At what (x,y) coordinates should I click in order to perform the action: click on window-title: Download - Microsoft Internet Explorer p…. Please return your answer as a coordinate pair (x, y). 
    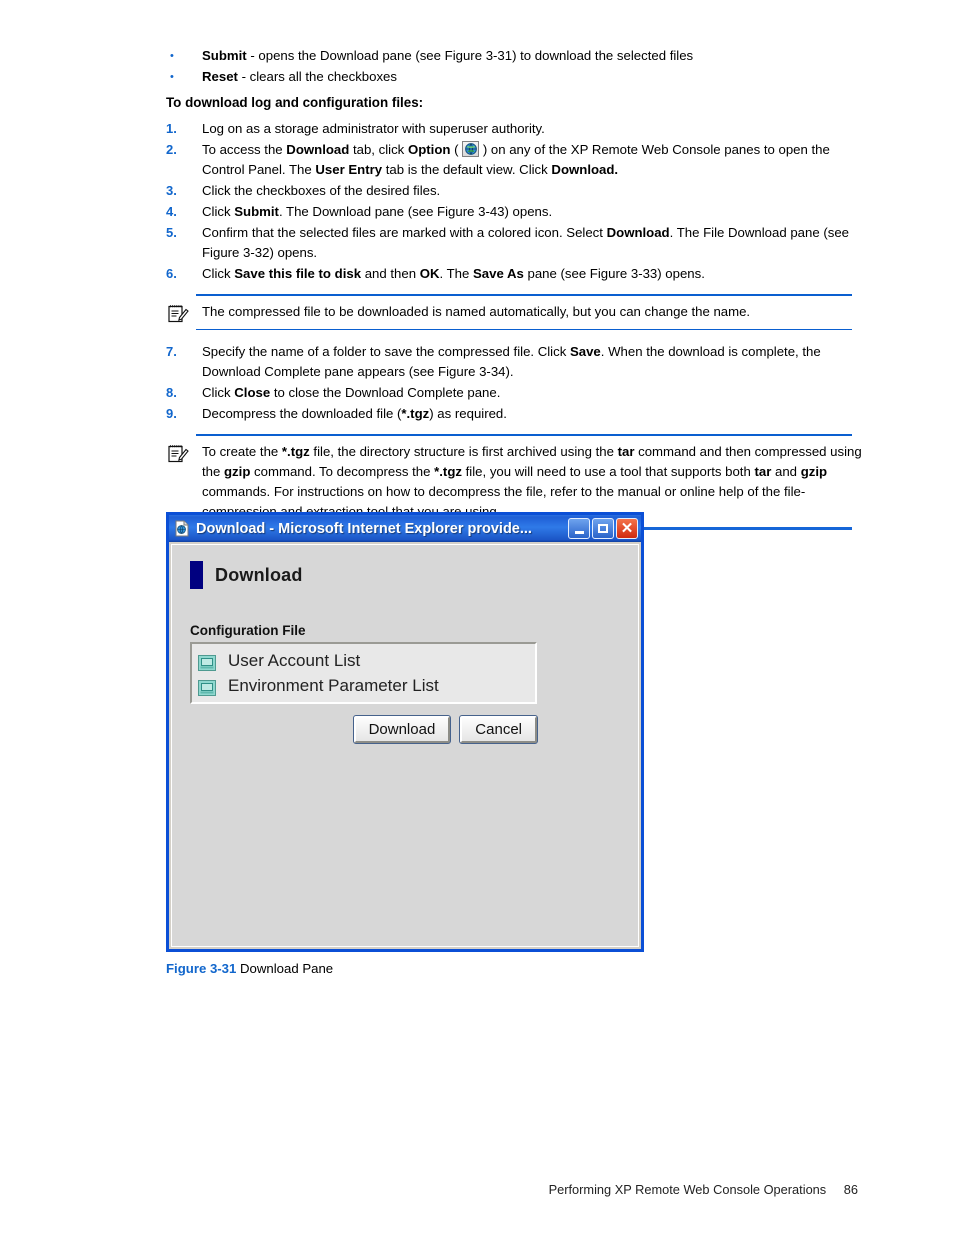
    Looking at the image, I should click on (364, 528).